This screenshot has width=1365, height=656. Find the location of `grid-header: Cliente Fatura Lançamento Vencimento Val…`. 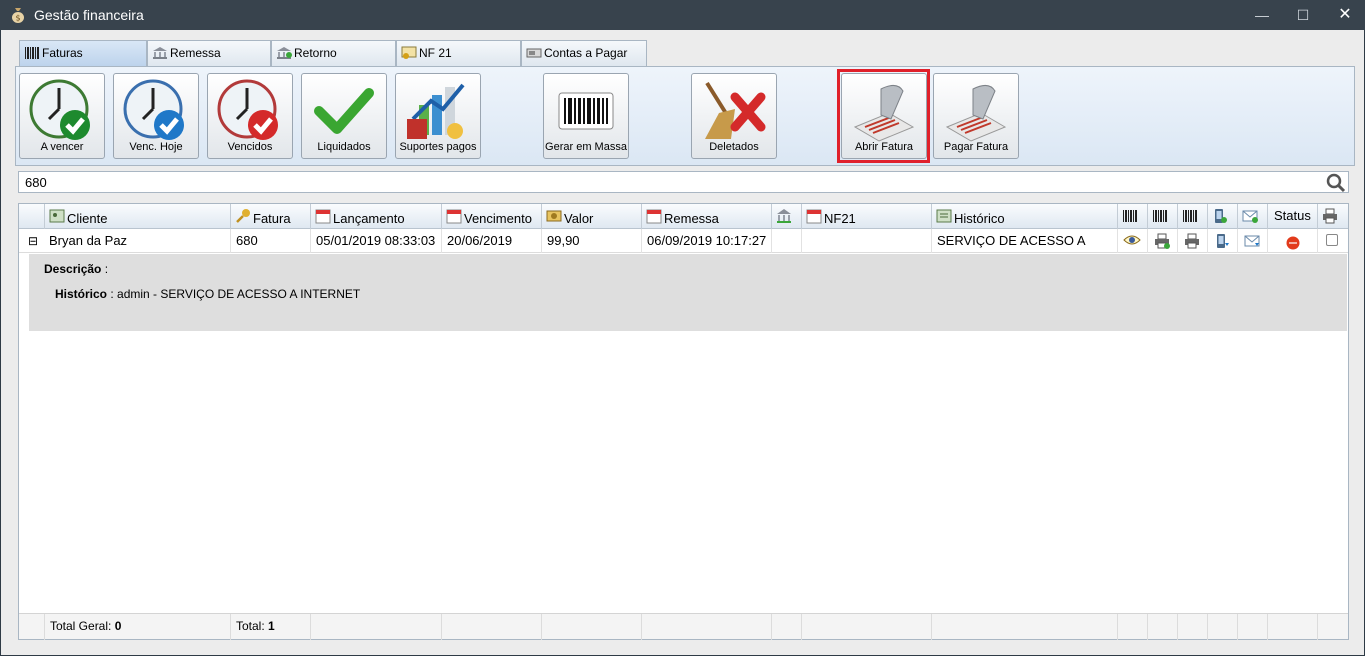

grid-header: Cliente Fatura Lançamento Vencimento Val… is located at coordinates (683, 216).